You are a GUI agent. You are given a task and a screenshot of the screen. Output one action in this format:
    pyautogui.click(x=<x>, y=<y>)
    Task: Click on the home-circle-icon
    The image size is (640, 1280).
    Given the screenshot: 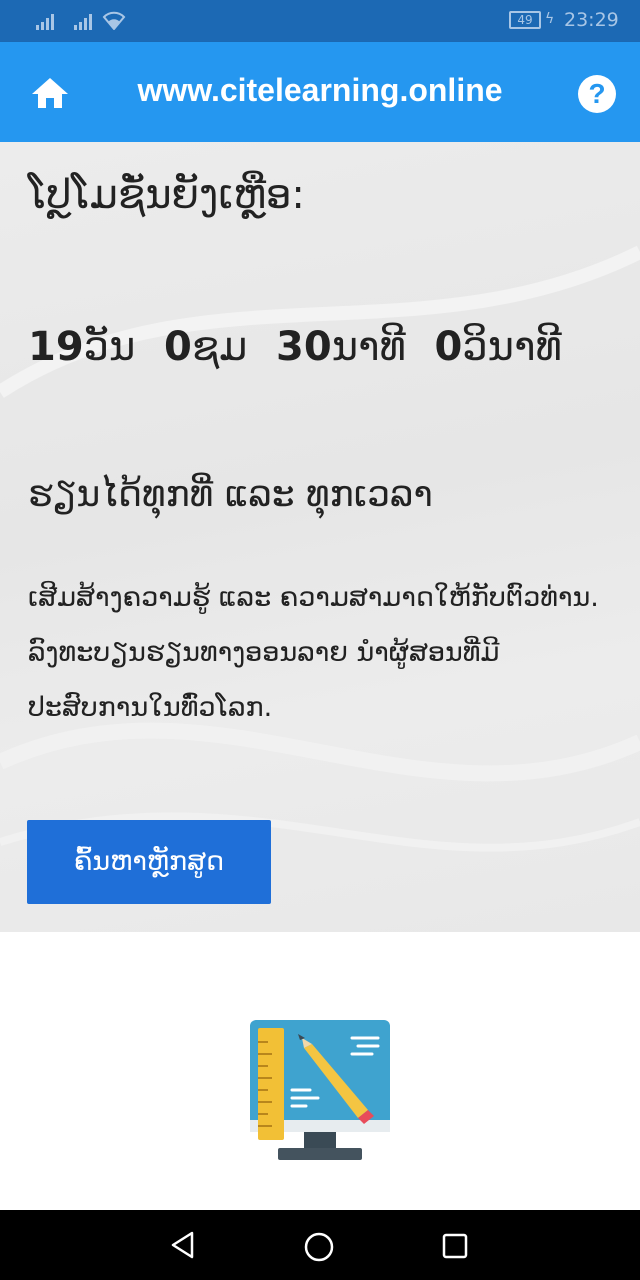 What is the action you would take?
    pyautogui.click(x=319, y=1247)
    